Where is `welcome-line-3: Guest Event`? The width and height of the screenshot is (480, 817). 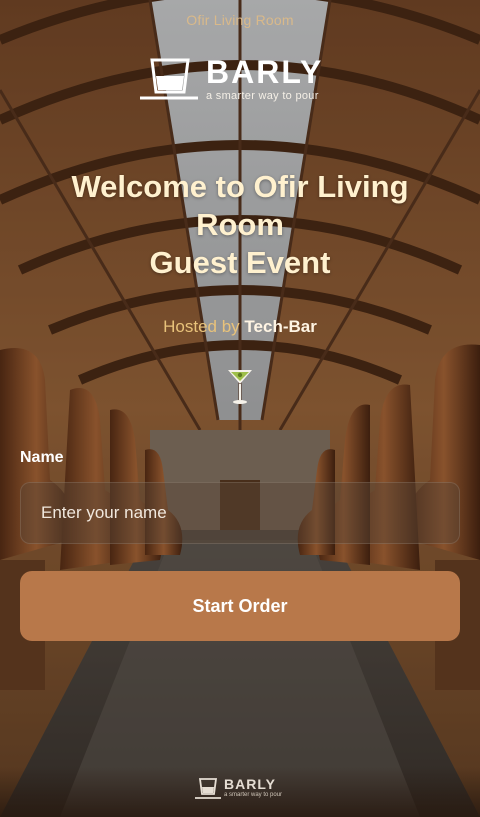
welcome-line-3: Guest Event is located at coordinates (240, 262).